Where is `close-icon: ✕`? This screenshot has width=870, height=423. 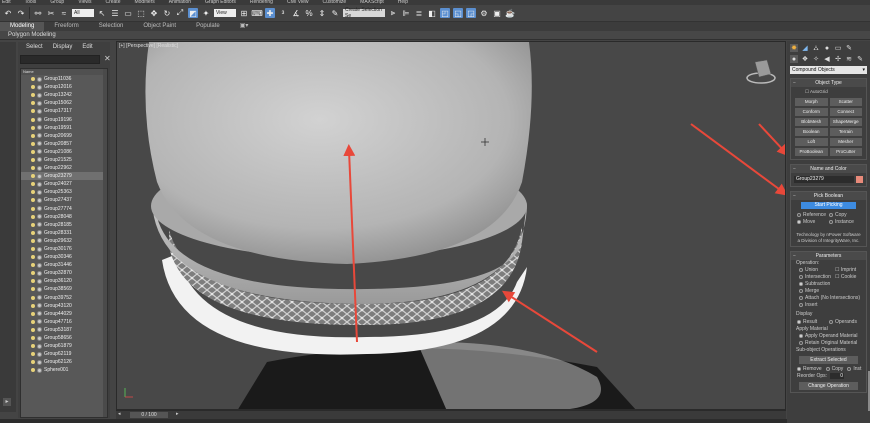
close-icon: ✕ is located at coordinates (107, 58).